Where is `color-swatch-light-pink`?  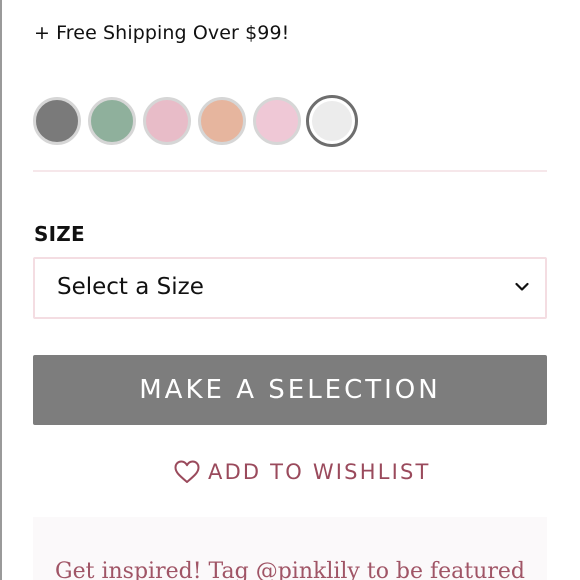 color-swatch-light-pink is located at coordinates (277, 121).